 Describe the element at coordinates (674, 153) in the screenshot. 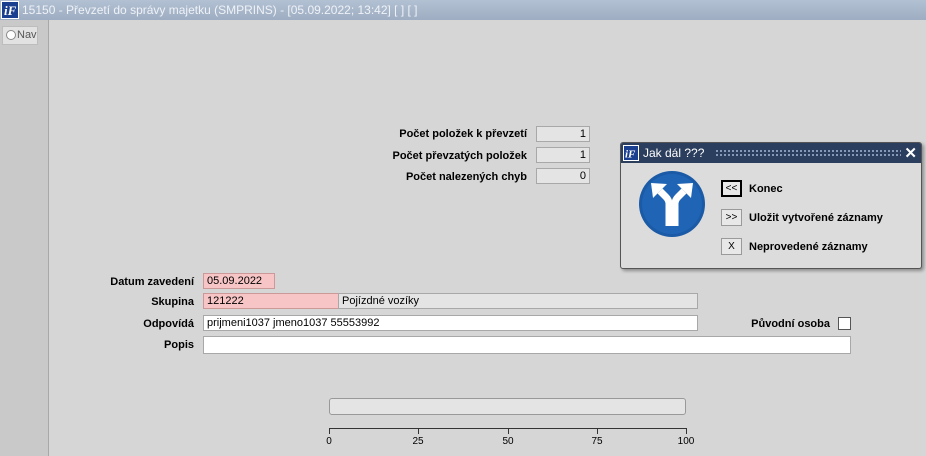

I see `dialog-title: Jak dál ???` at that location.